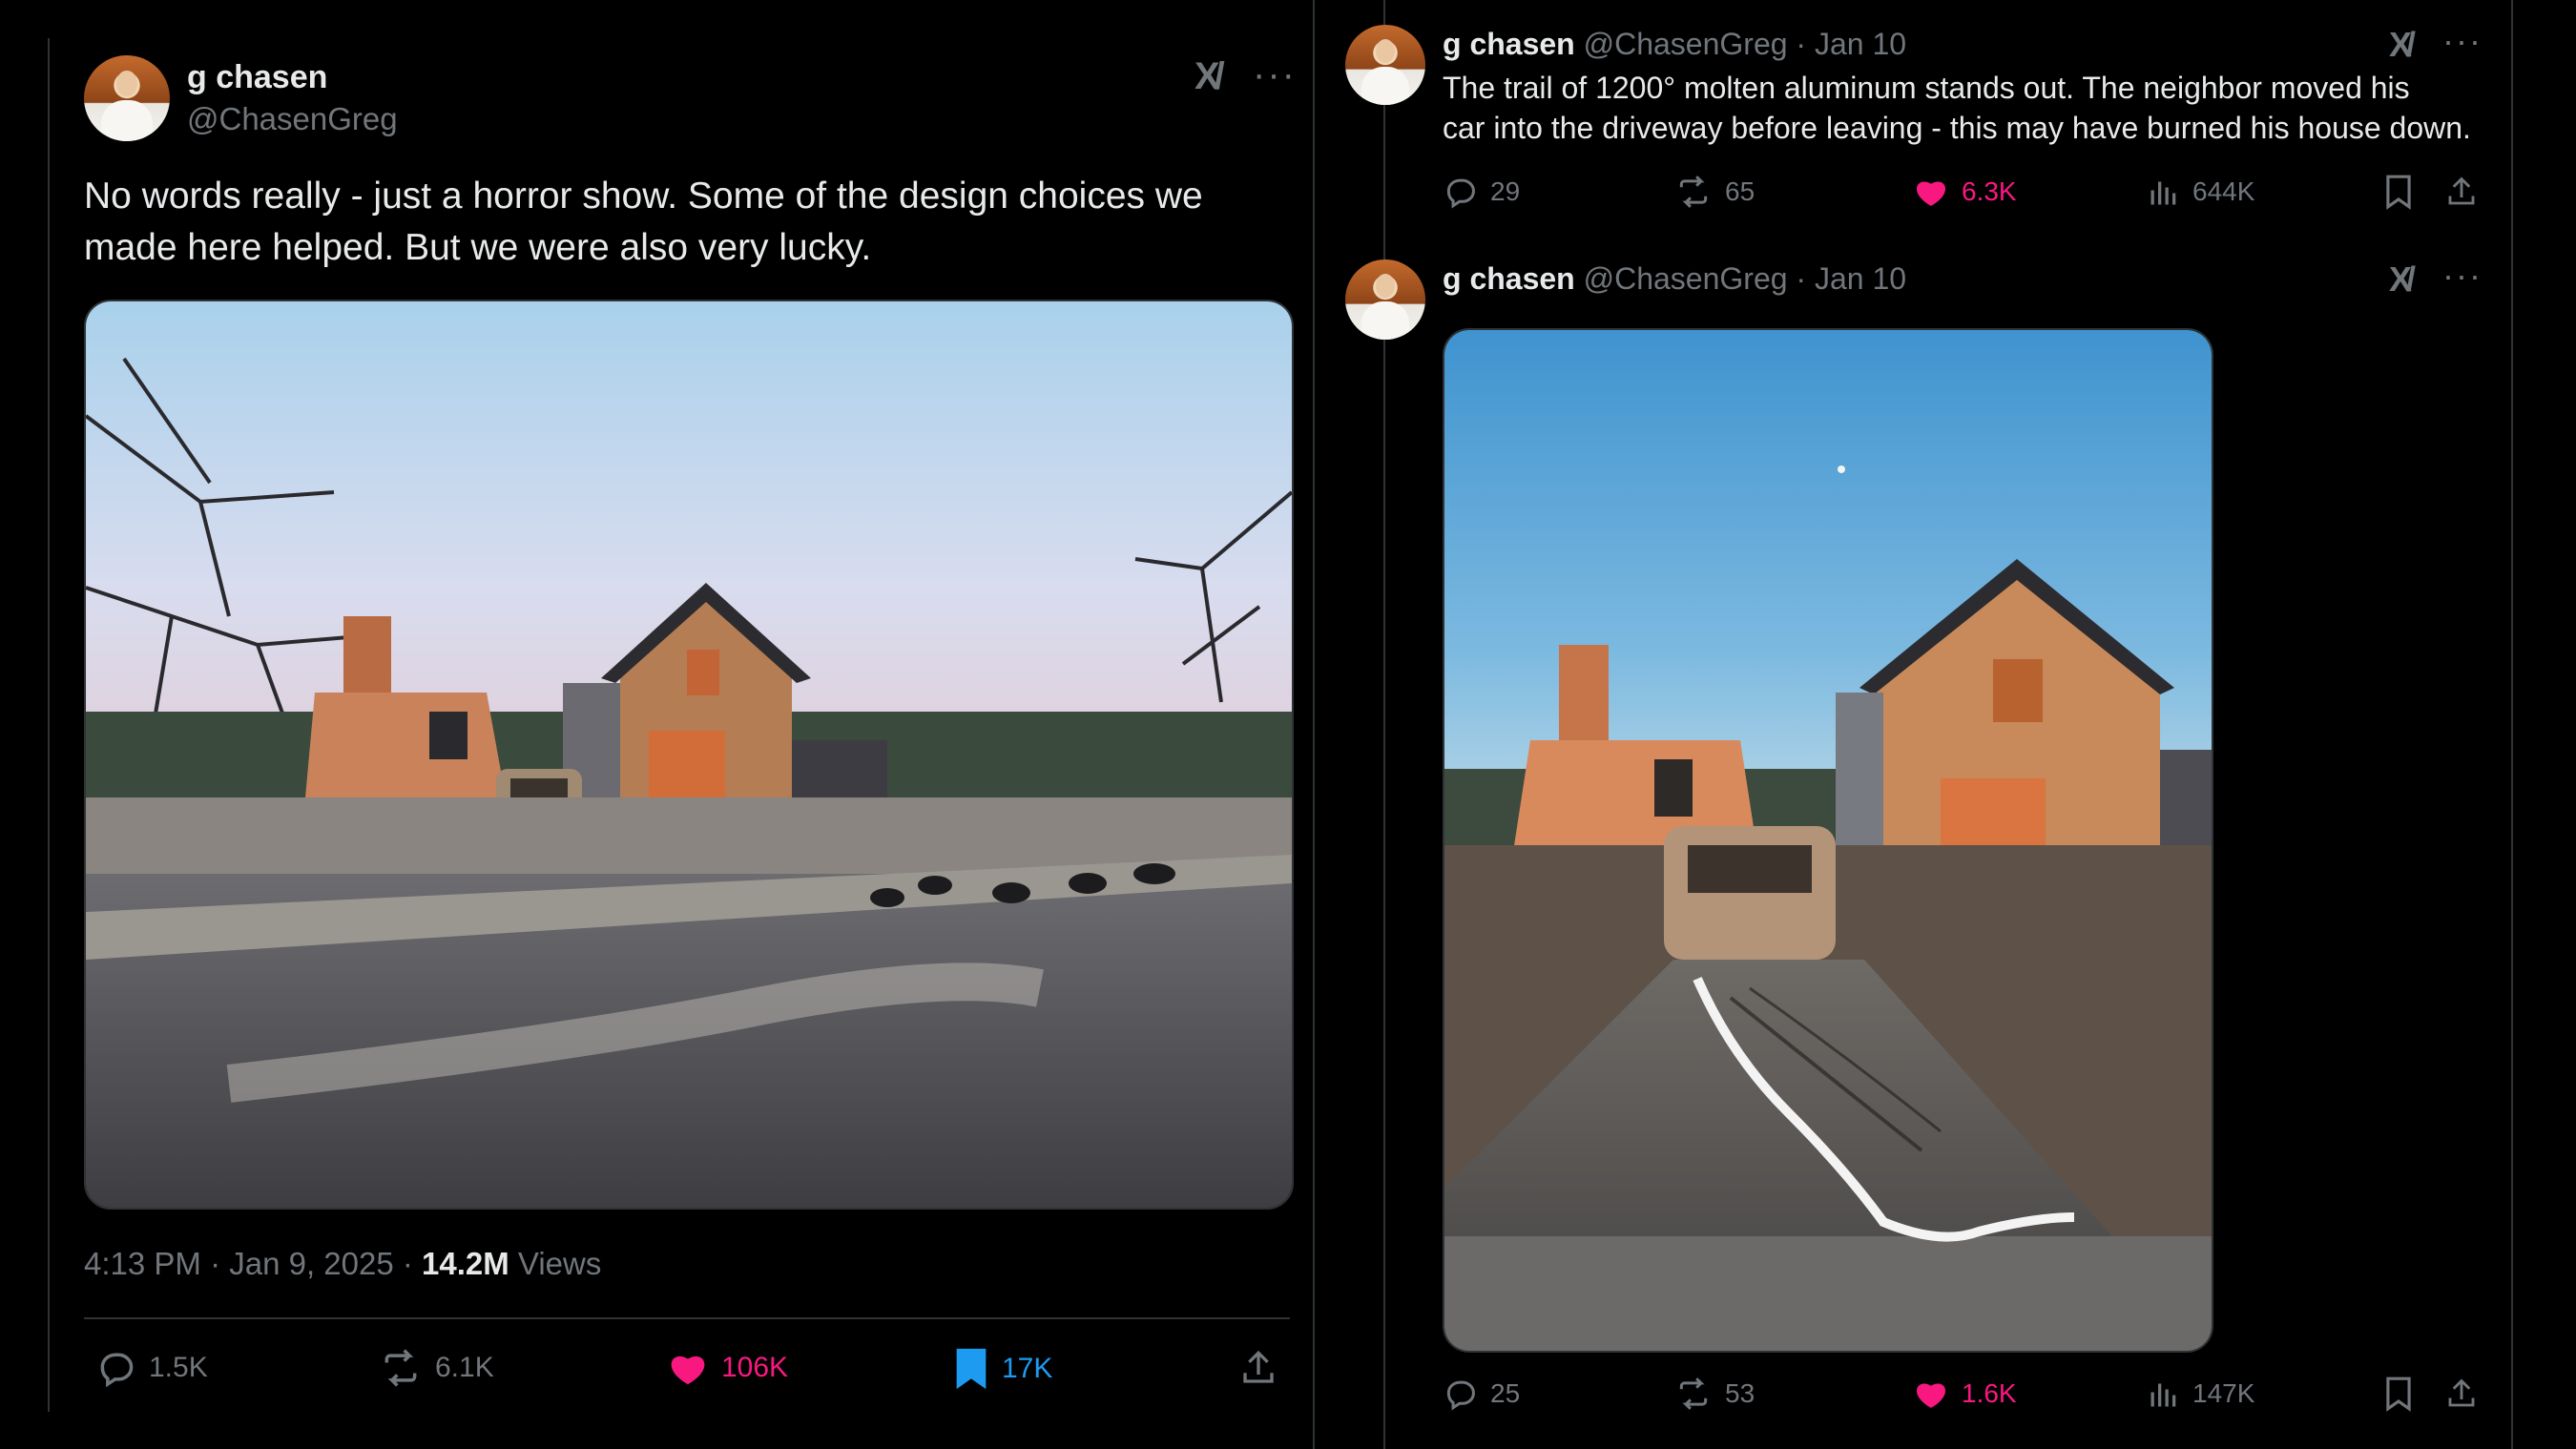 This screenshot has width=2576, height=1449. I want to click on share-button, so click(1258, 1368).